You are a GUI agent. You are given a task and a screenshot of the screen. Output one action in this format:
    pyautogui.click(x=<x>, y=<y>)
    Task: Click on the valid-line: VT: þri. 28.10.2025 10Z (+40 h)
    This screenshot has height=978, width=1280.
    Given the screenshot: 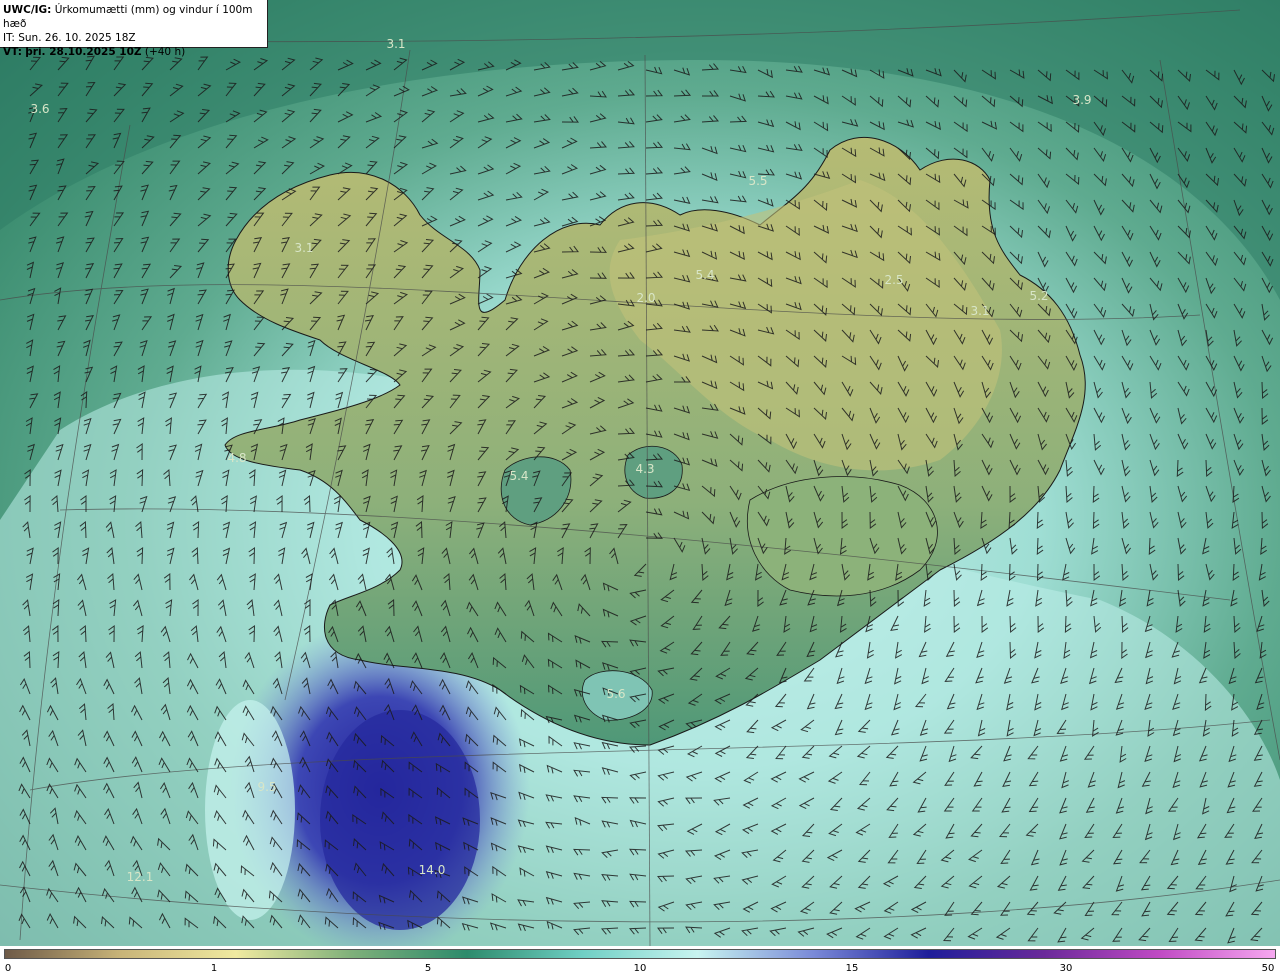 What is the action you would take?
    pyautogui.click(x=133, y=52)
    